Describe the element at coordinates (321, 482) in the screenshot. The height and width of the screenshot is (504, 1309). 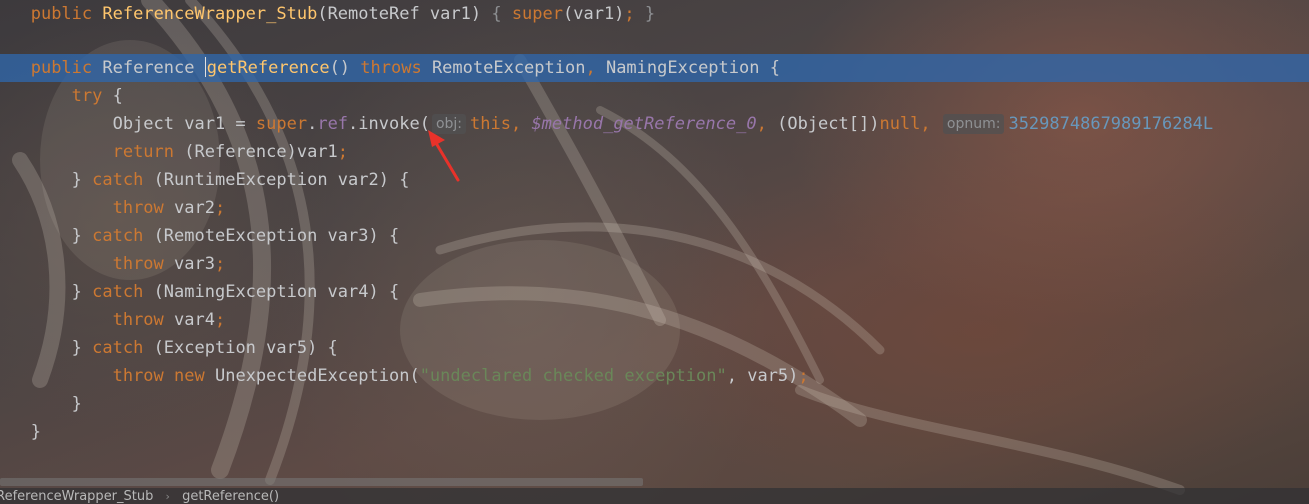
I see `horizontal-scrollbar` at that location.